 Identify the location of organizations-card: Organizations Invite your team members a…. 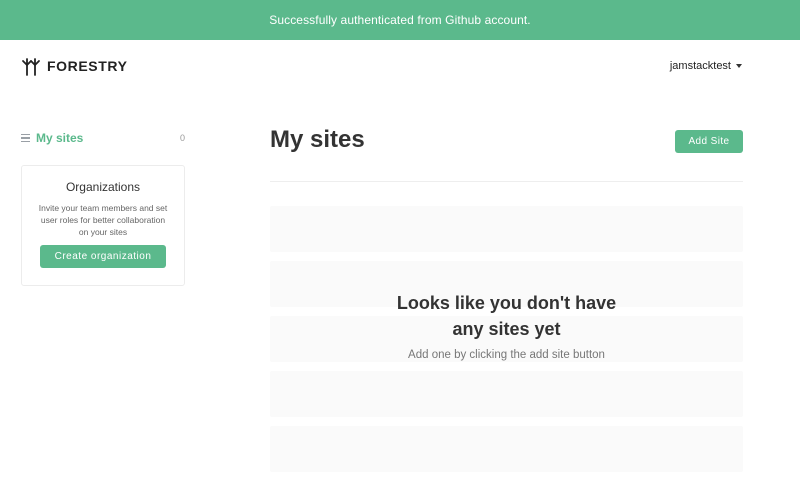
(103, 225).